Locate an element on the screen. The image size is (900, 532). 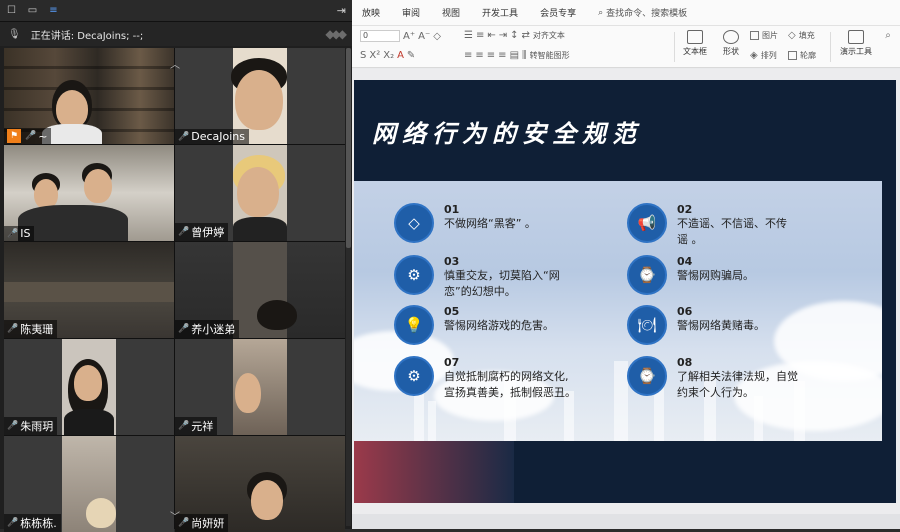
highlight-icon: ✎ is located at coordinates (411, 55).